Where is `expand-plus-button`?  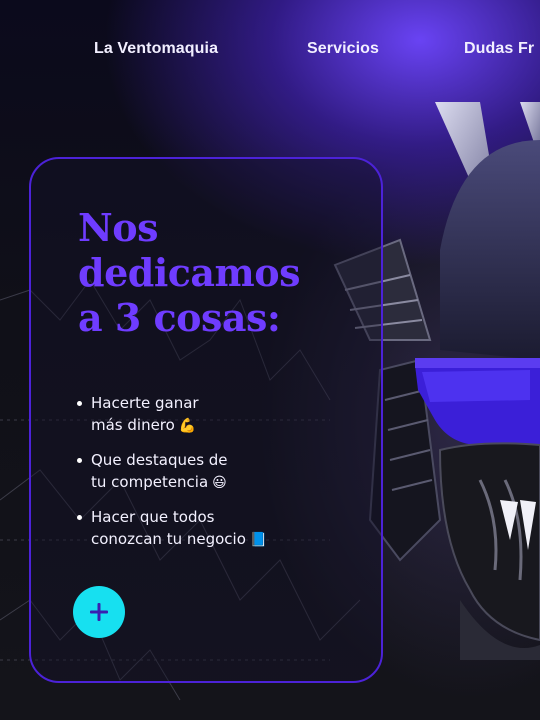 expand-plus-button is located at coordinates (99, 612).